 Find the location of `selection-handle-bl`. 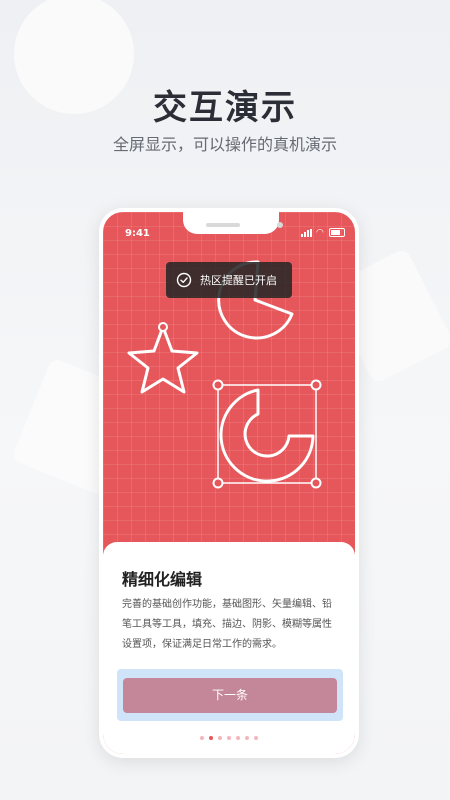

selection-handle-bl is located at coordinates (218, 483).